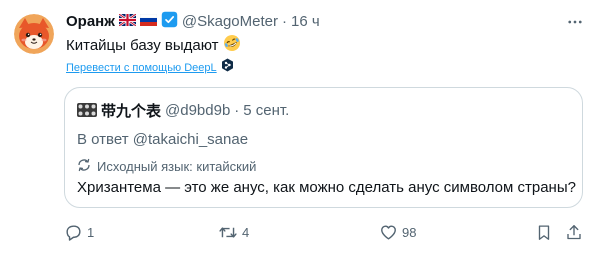 Image resolution: width=600 pixels, height=253 pixels. Describe the element at coordinates (246, 232) in the screenshot. I see `repost-count: 4` at that location.